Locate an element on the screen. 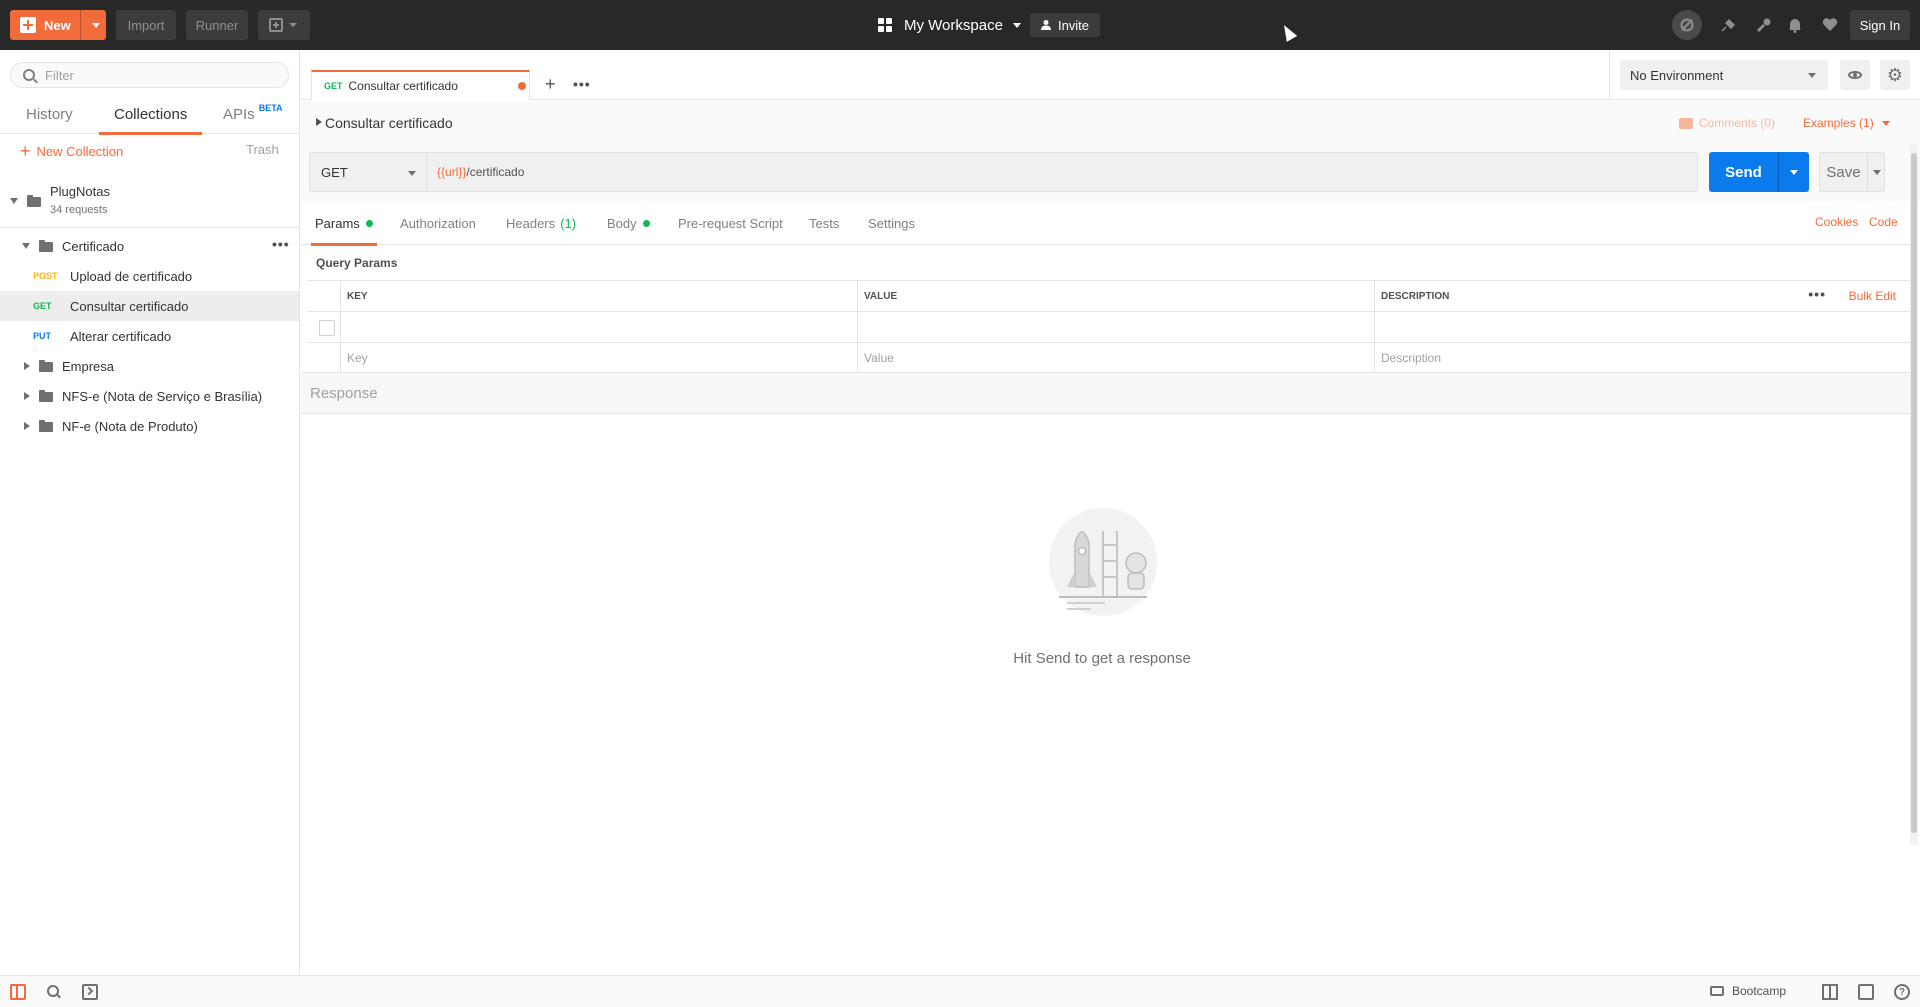  help-icon: ? is located at coordinates (1902, 992).